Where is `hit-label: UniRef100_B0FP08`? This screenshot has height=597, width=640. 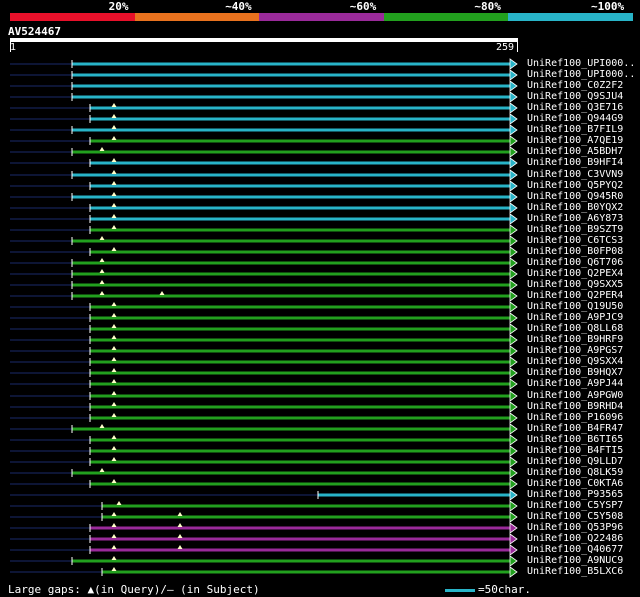
hit-label: UniRef100_B0FP08 is located at coordinates (575, 251).